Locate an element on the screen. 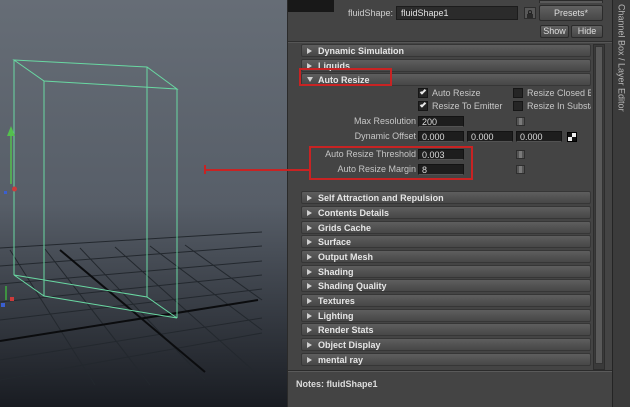 The width and height of the screenshot is (630, 407). section-label: Render Stats is located at coordinates (346, 329).